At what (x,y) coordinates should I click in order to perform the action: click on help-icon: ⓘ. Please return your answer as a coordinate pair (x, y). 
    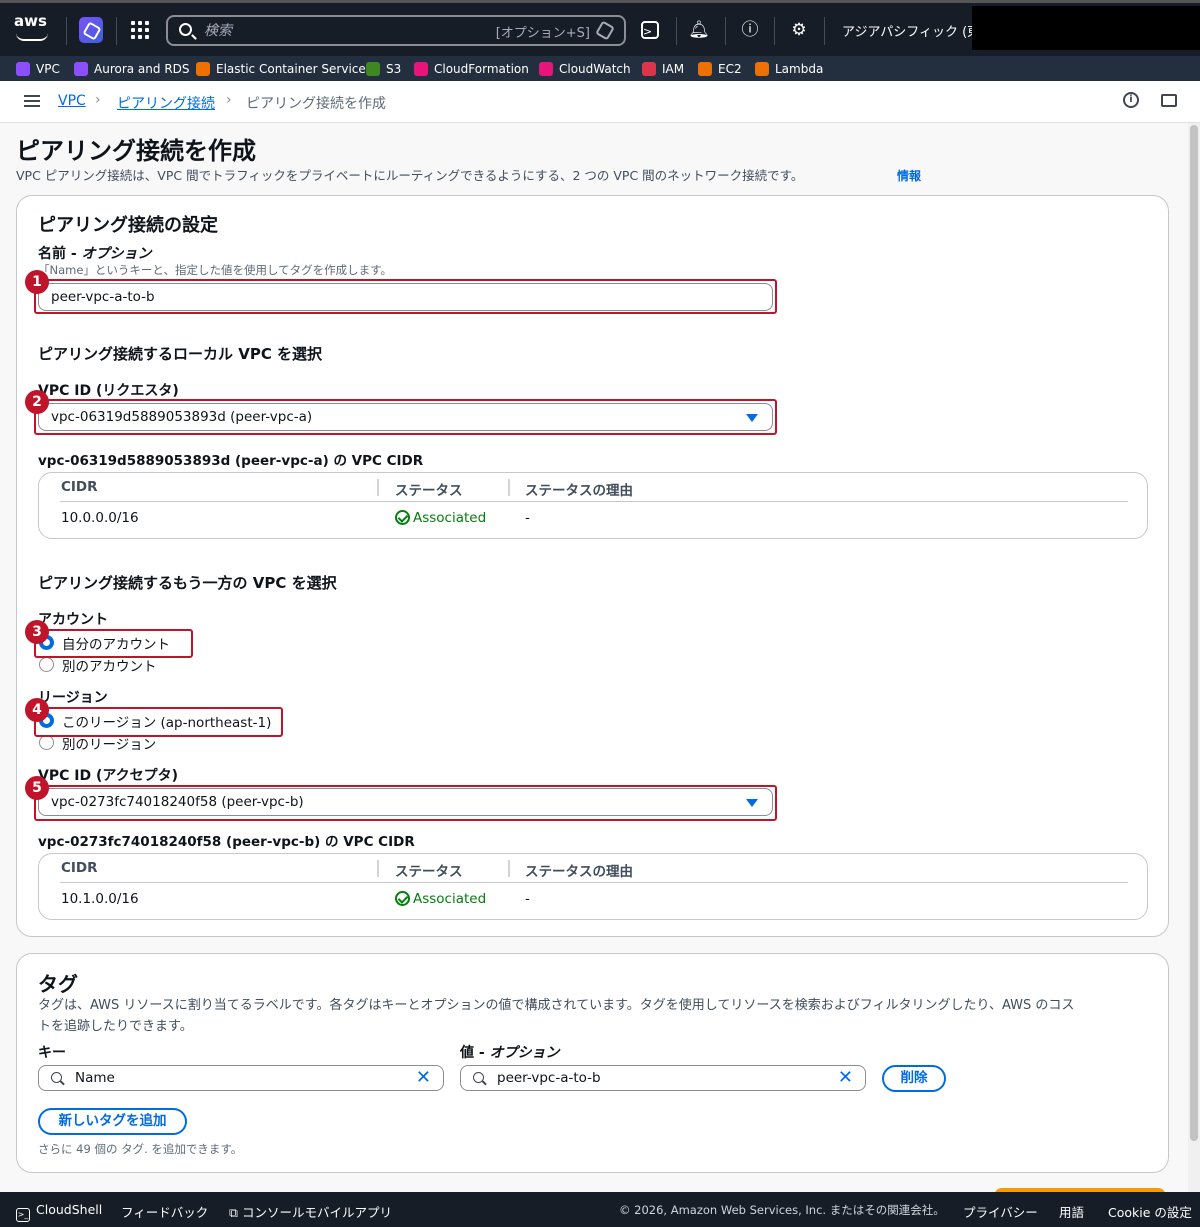
    Looking at the image, I should click on (750, 30).